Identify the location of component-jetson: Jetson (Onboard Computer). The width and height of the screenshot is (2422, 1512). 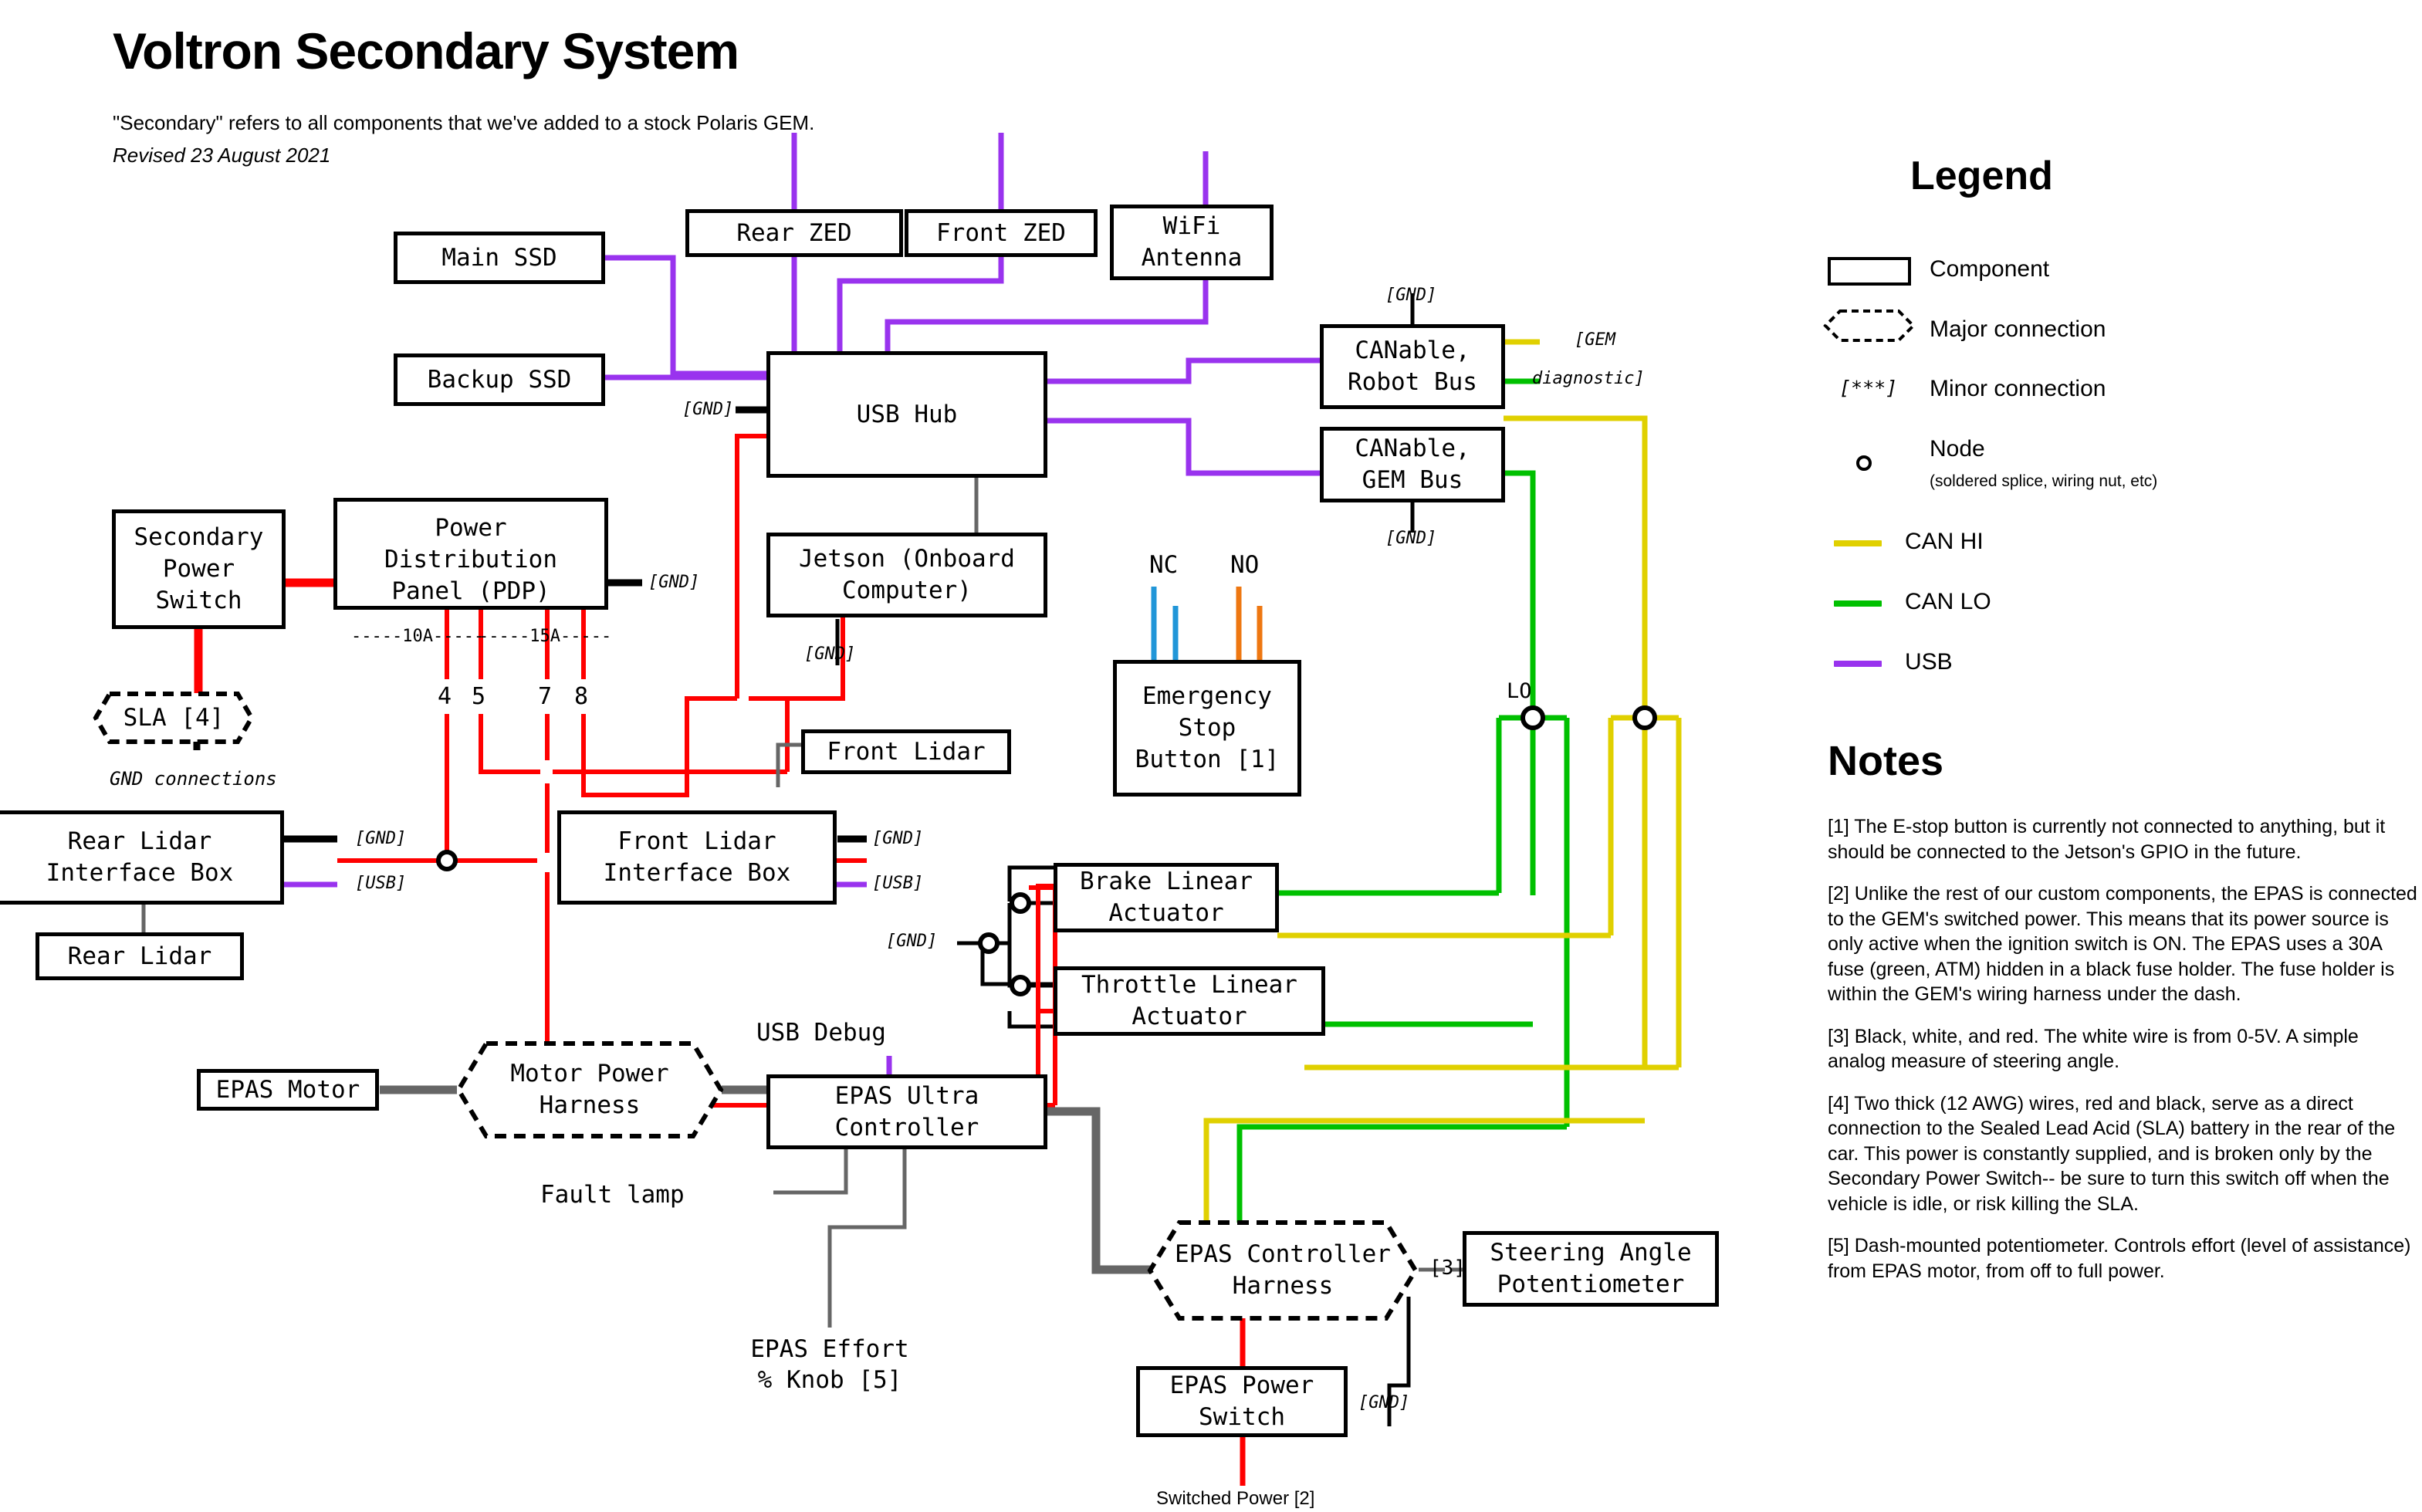
(906, 575).